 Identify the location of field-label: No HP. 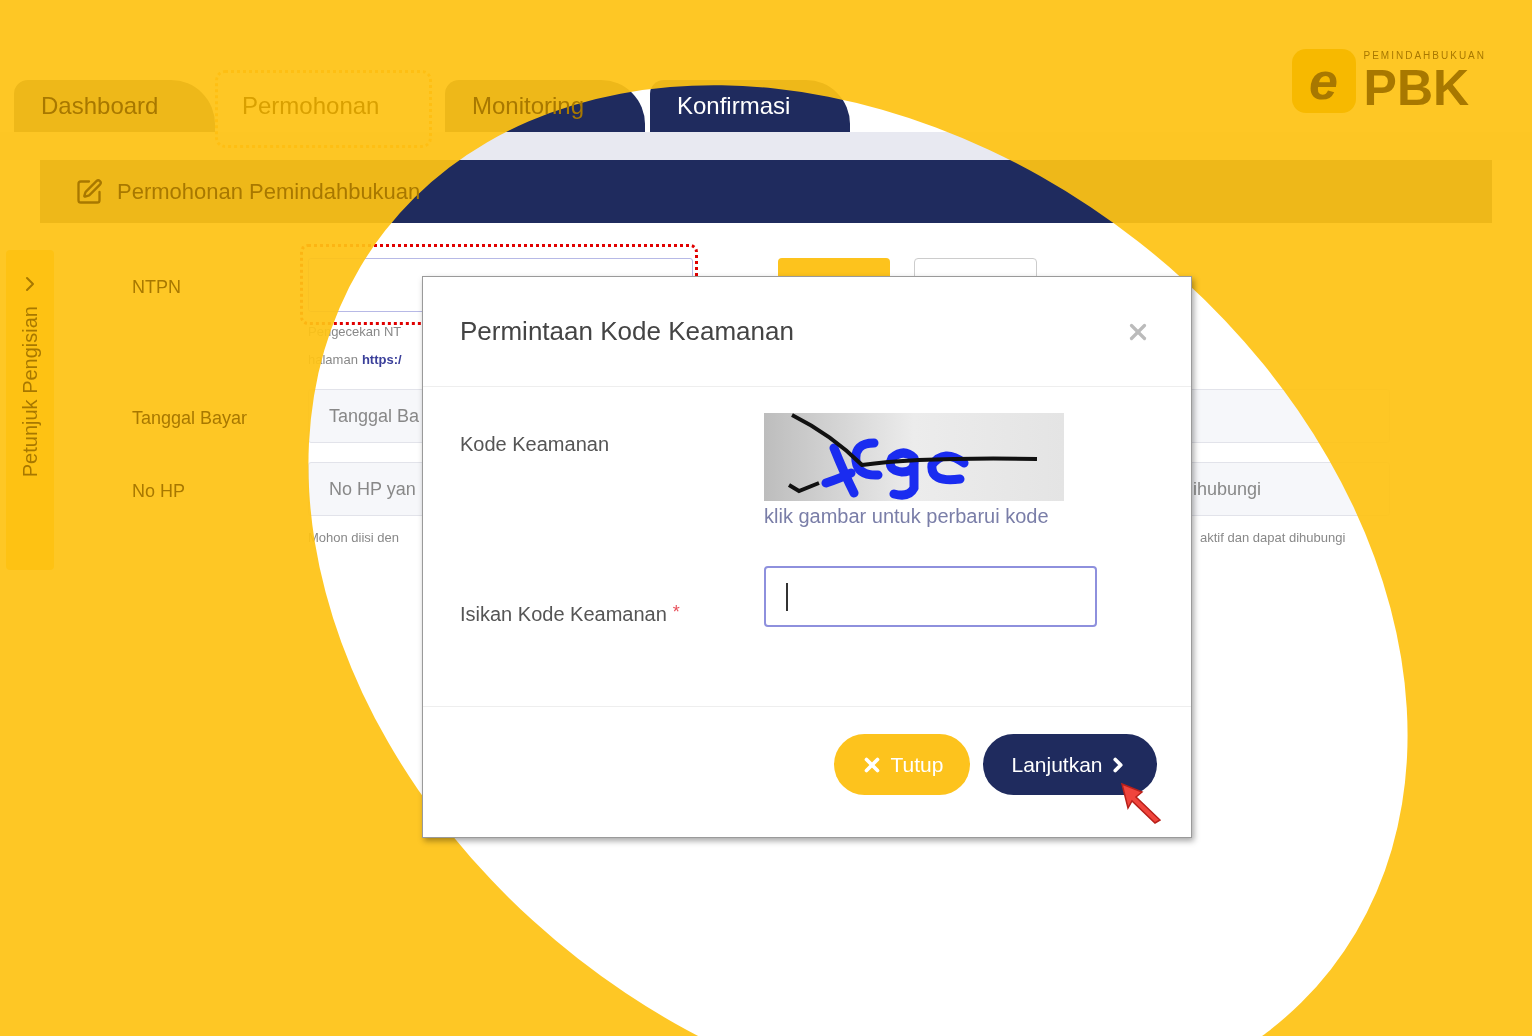
(158, 491).